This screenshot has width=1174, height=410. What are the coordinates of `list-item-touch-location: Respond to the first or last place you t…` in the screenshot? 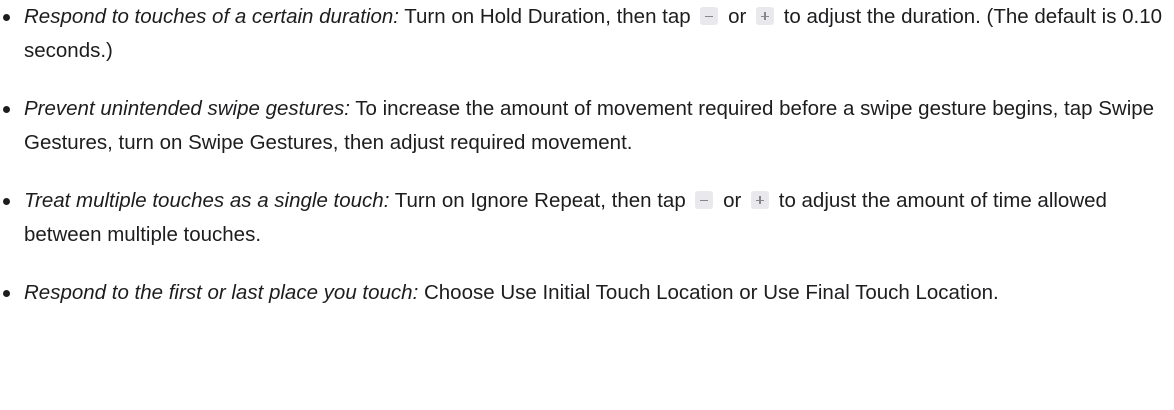 It's located at (587, 293).